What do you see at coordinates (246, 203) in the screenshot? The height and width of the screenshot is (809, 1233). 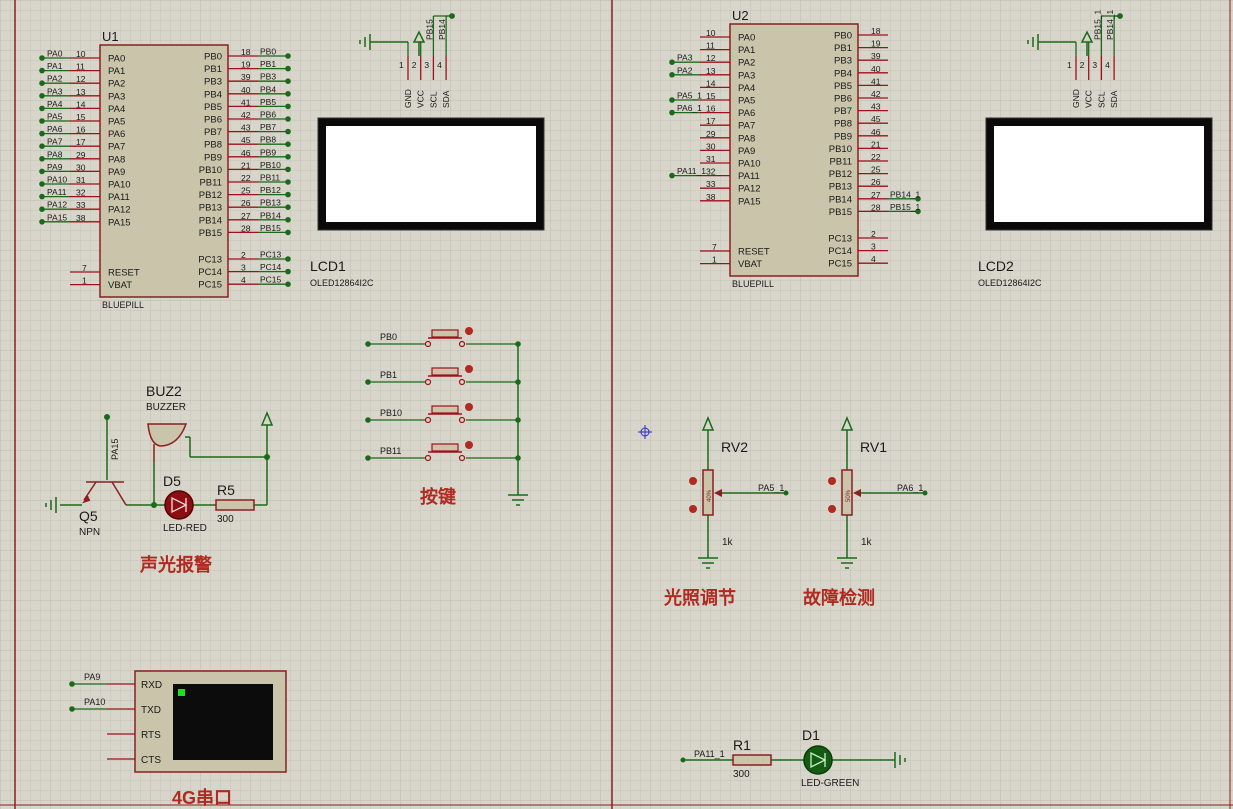 I see `pin-number: 26` at bounding box center [246, 203].